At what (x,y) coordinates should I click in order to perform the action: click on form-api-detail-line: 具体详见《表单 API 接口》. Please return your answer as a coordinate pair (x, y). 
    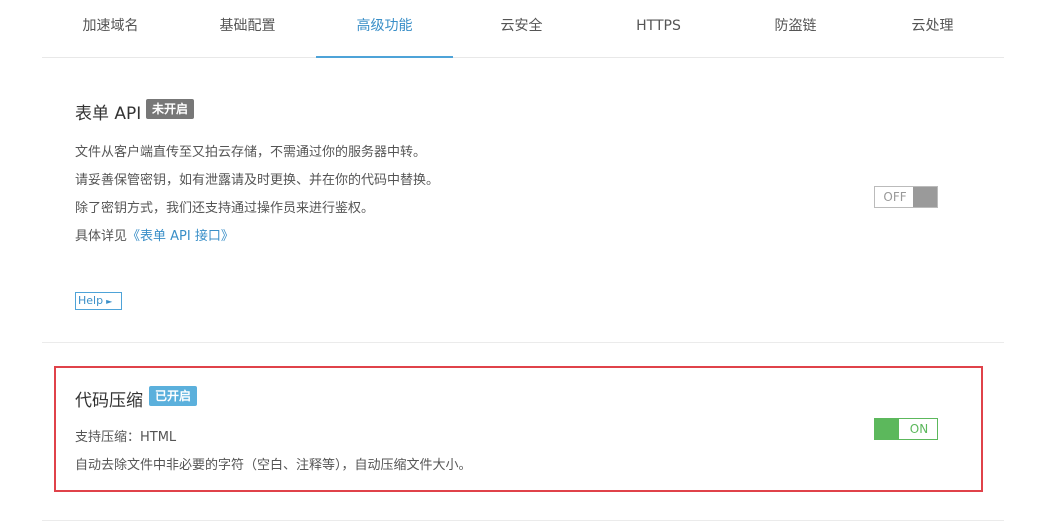
    Looking at the image, I should click on (154, 234).